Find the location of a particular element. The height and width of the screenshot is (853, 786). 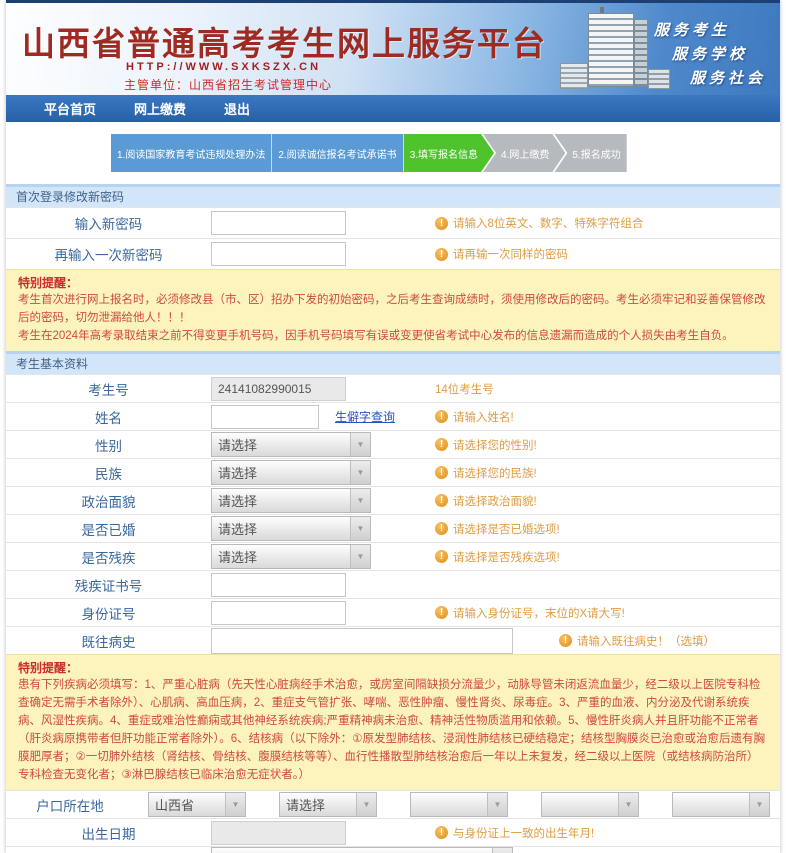

hint-text: 请输入8位英文、数字、特殊字符组合 is located at coordinates (548, 224).